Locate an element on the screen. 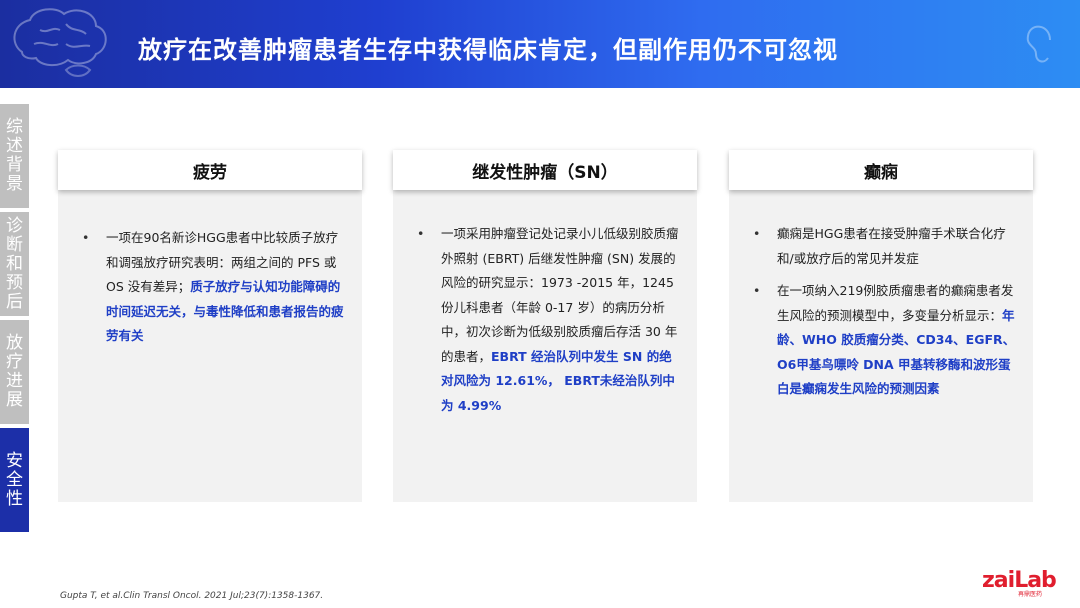 This screenshot has height=608, width=1080. bullet-text: 癫痫是HGG患者在接受肿瘤手术联合化疗和/或放疗后的常见并发症 is located at coordinates (891, 246).